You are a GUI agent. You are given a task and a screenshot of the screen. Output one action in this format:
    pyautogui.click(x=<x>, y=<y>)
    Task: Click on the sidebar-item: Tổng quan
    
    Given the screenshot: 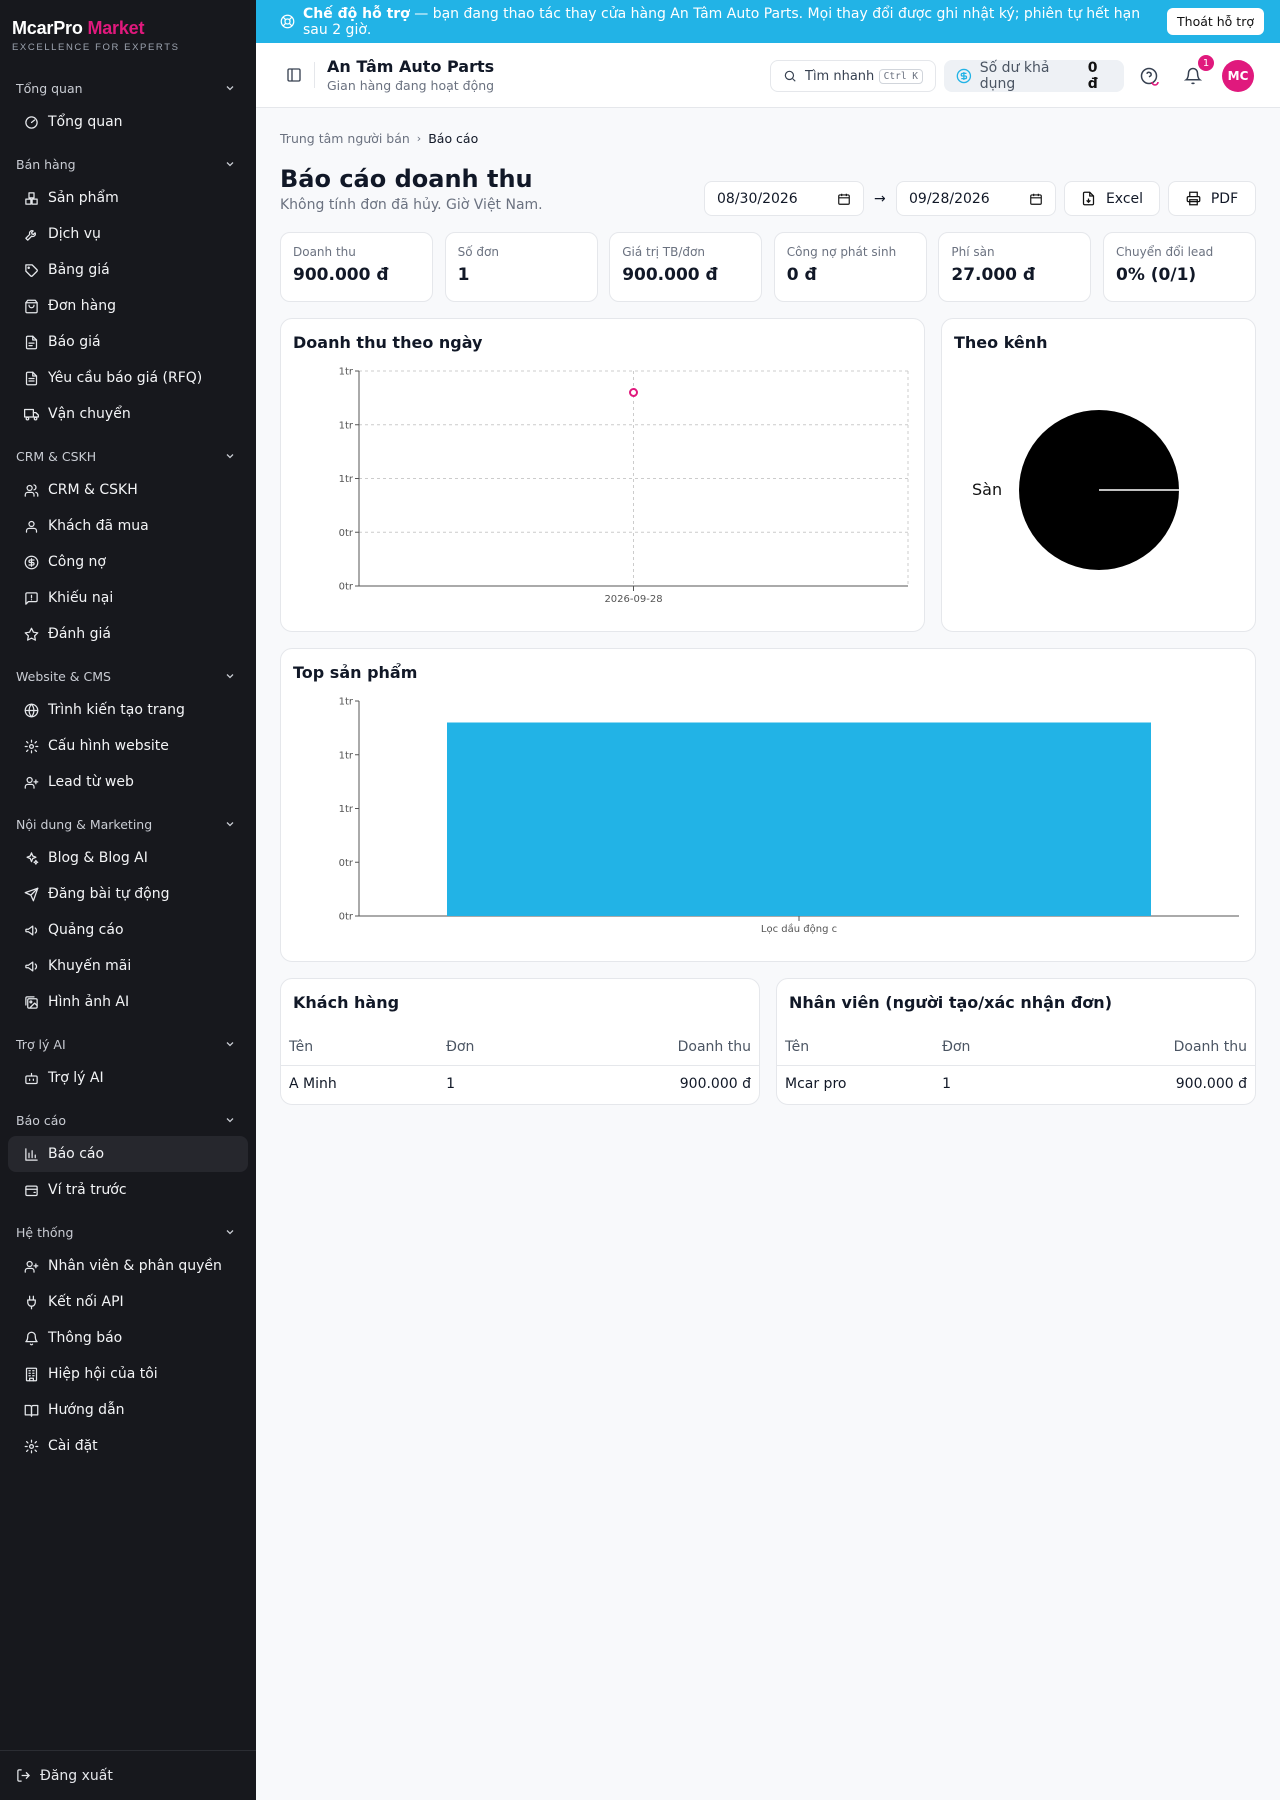 What is the action you would take?
    pyautogui.click(x=128, y=122)
    